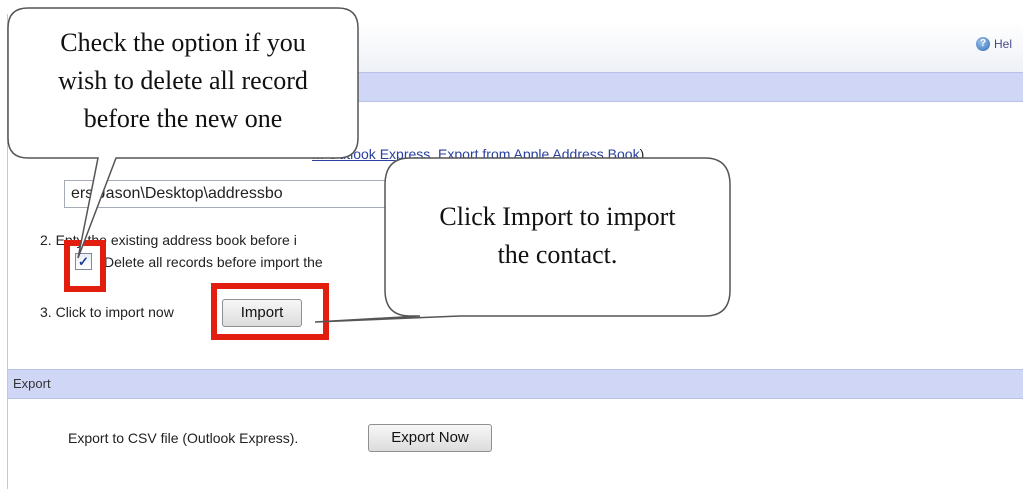 This screenshot has width=1023, height=489. I want to click on callout-text-import: Click Import to import the contact., so click(557, 236).